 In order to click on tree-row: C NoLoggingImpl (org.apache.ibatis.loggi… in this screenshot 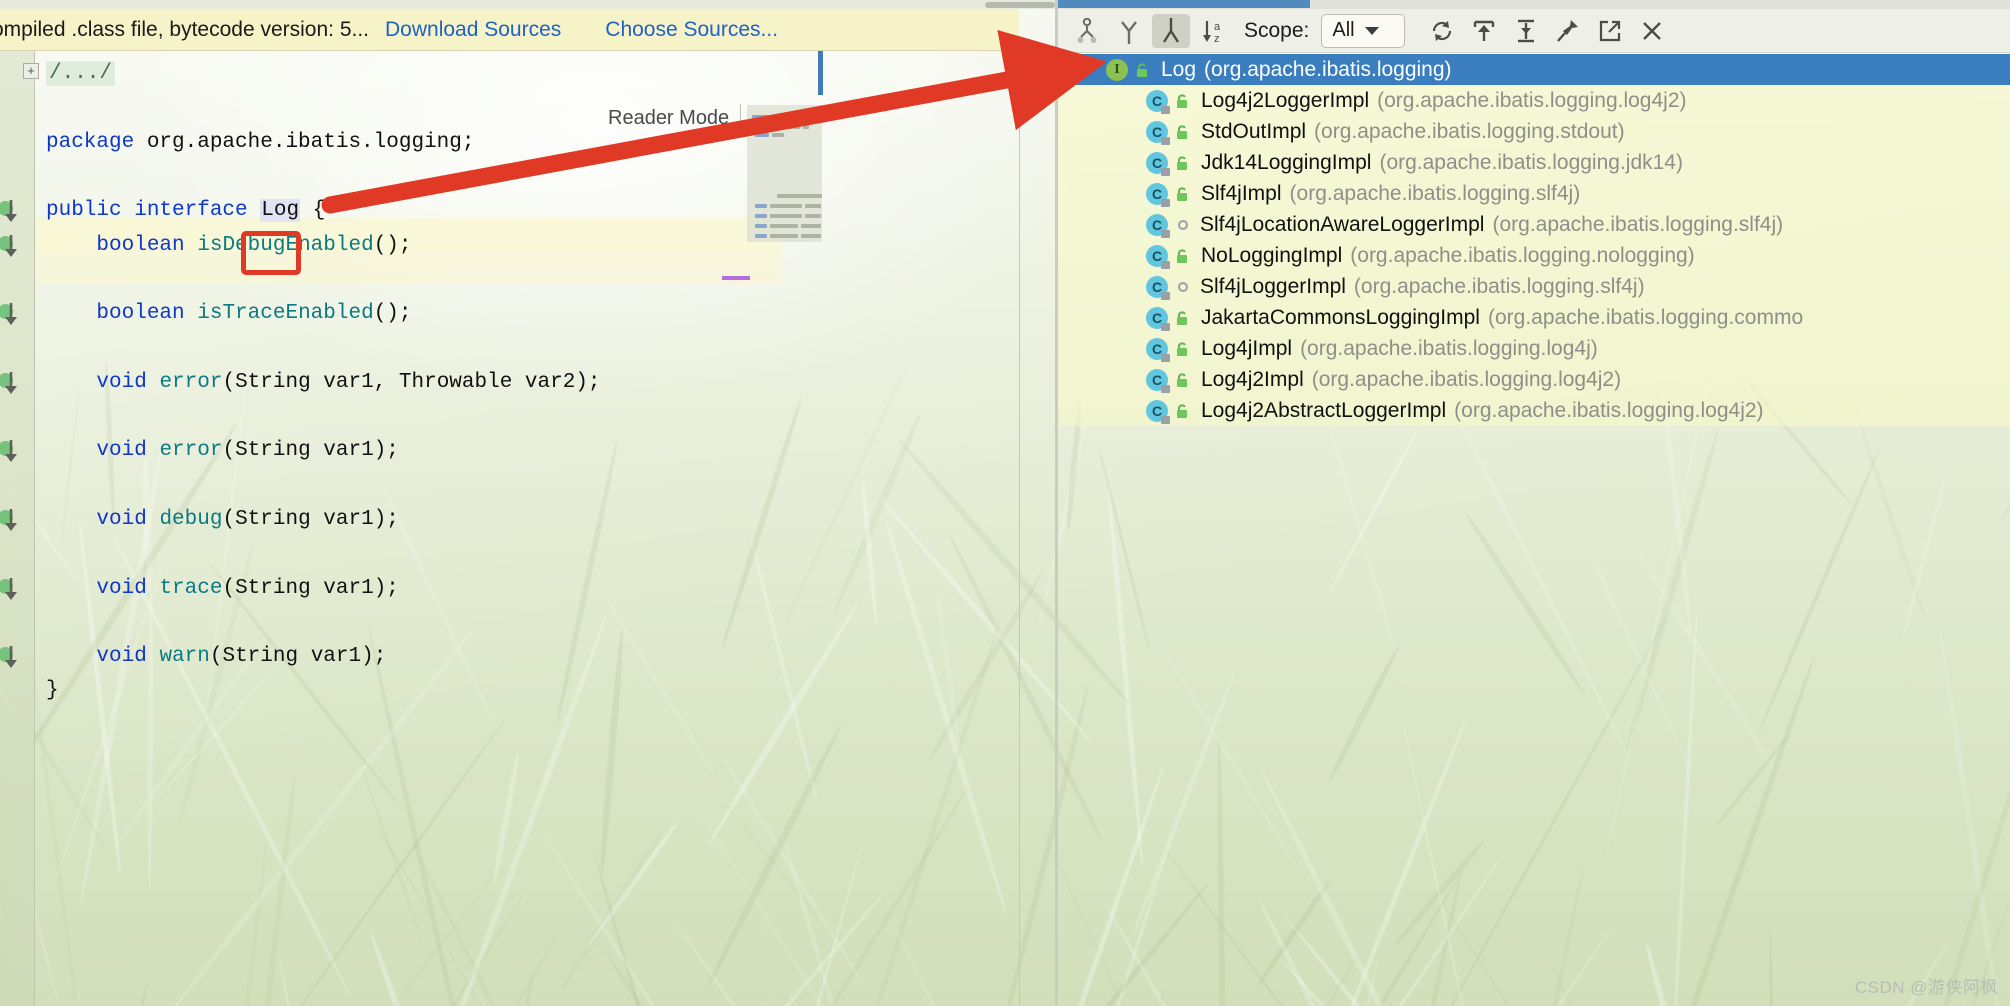, I will do `click(1534, 255)`.